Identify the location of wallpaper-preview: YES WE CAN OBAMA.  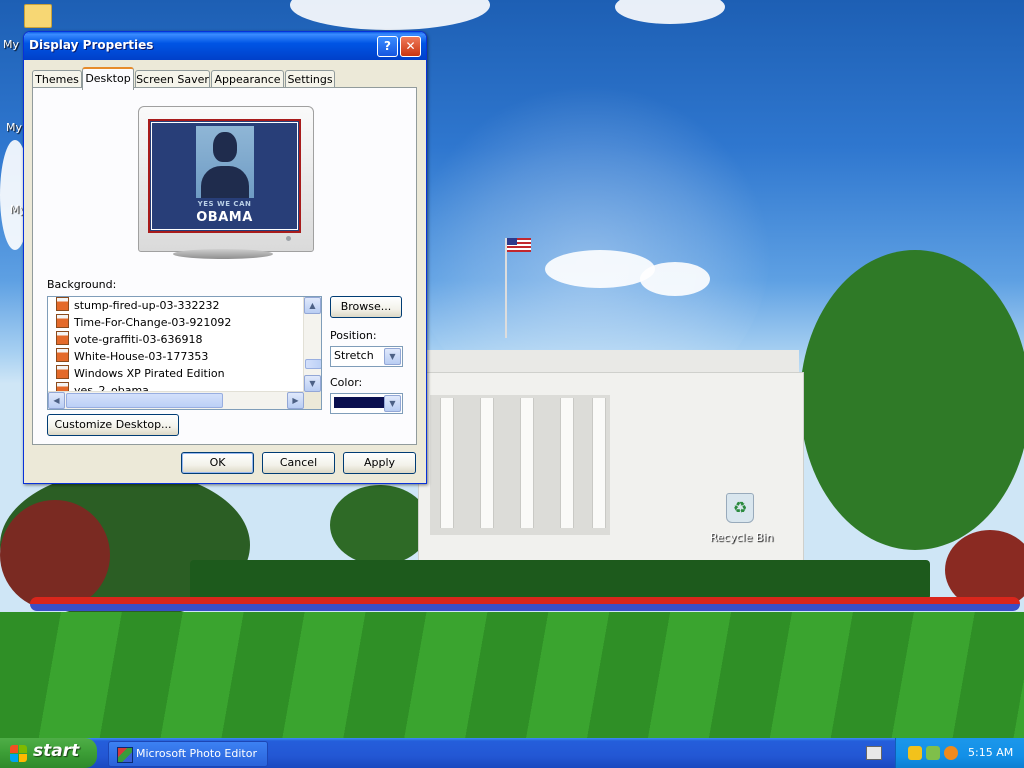
(224, 176).